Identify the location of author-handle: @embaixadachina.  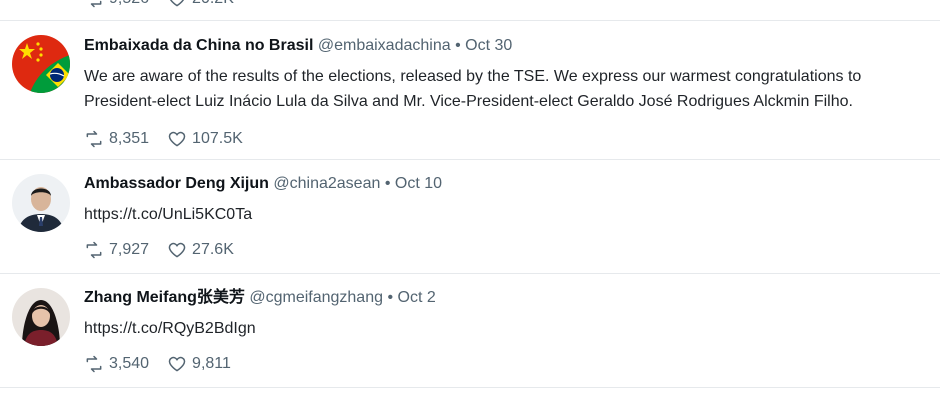
(384, 45).